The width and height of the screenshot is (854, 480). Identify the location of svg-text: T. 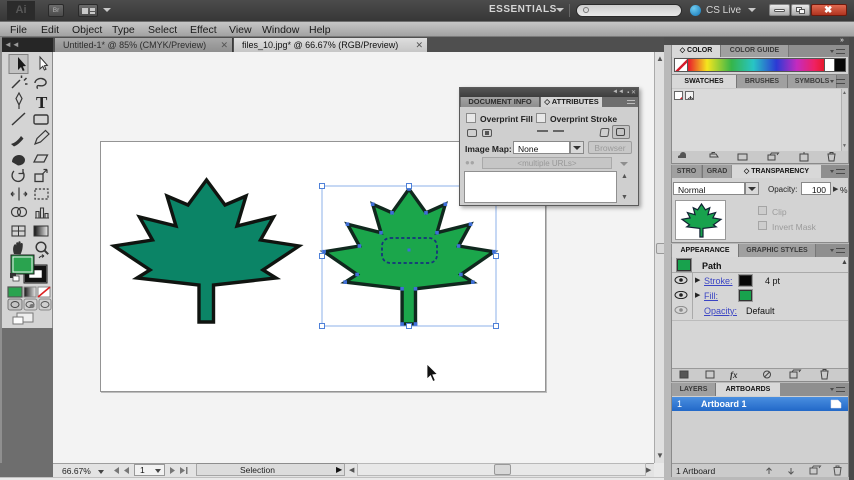
(42, 102).